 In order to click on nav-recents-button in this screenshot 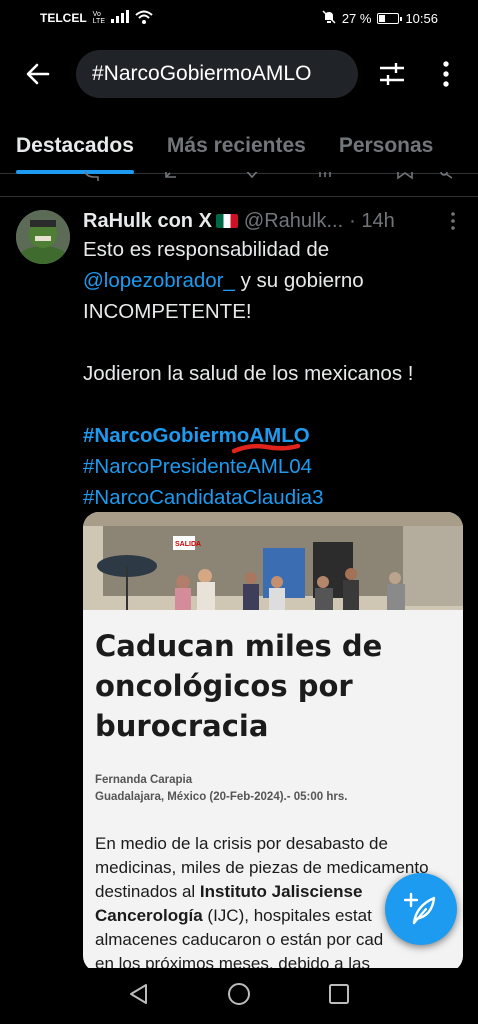, I will do `click(339, 996)`.